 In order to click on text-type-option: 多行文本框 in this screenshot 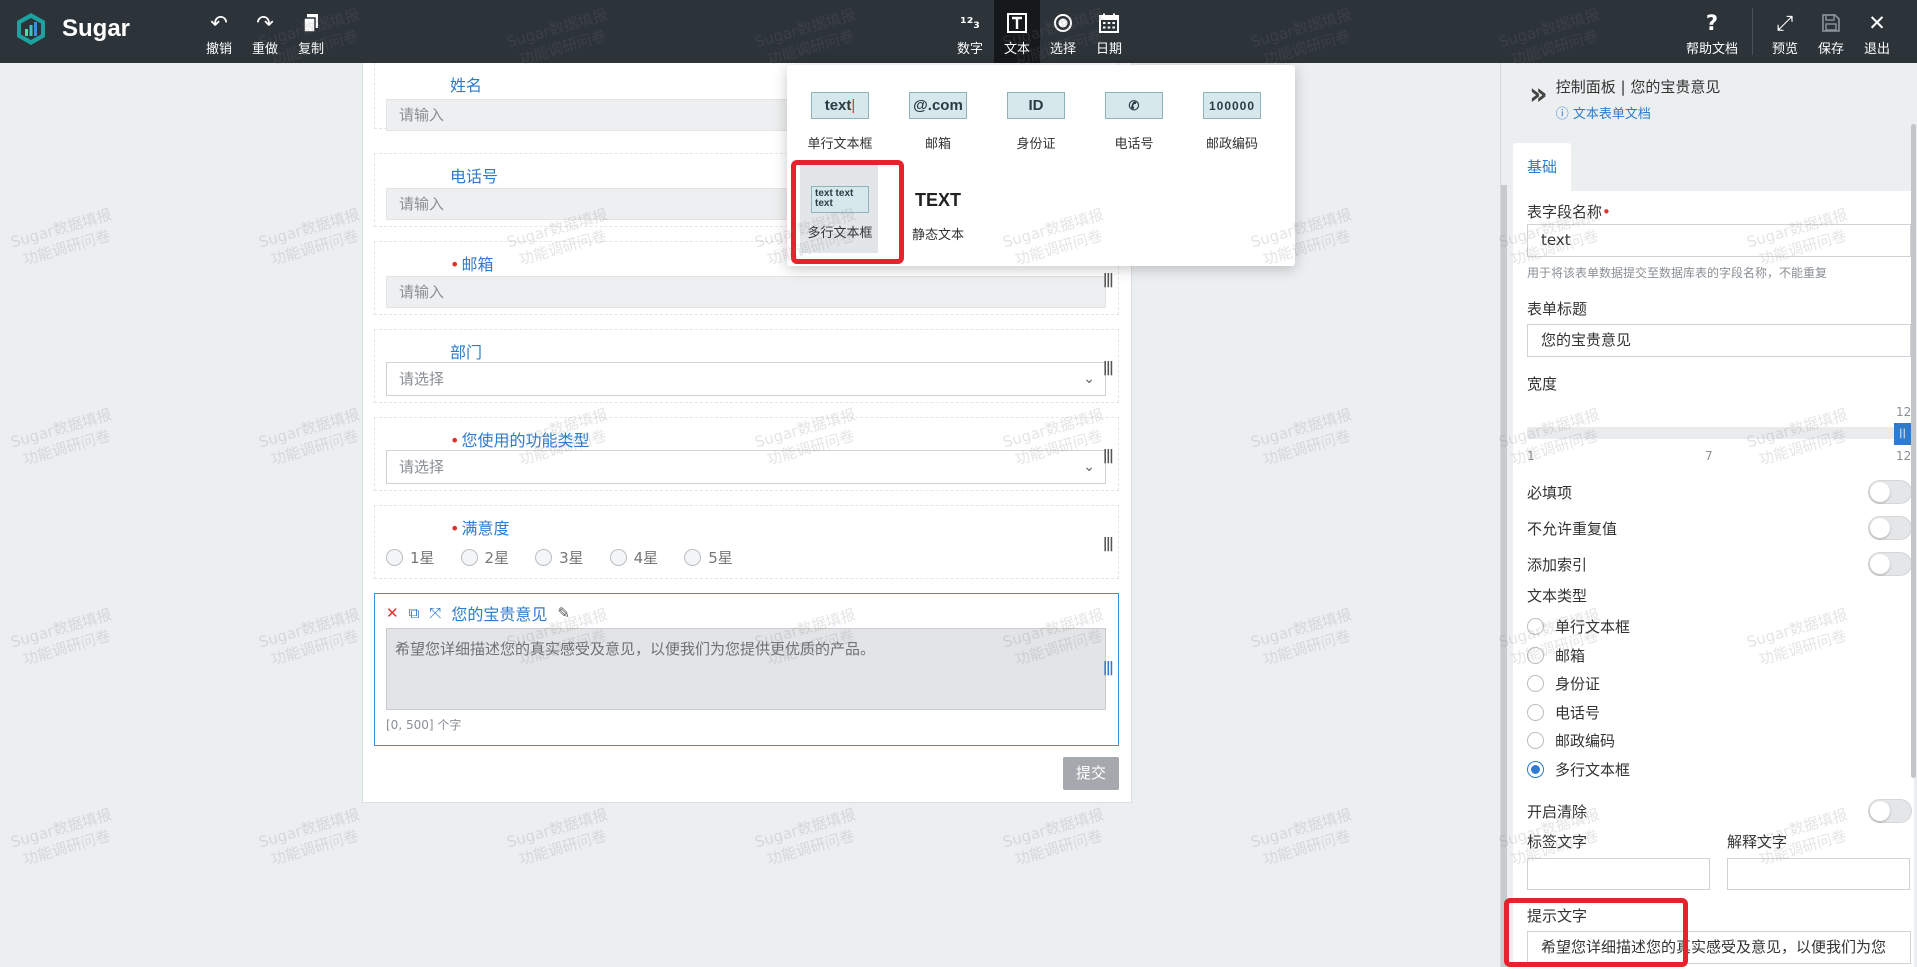, I will do `click(1578, 769)`.